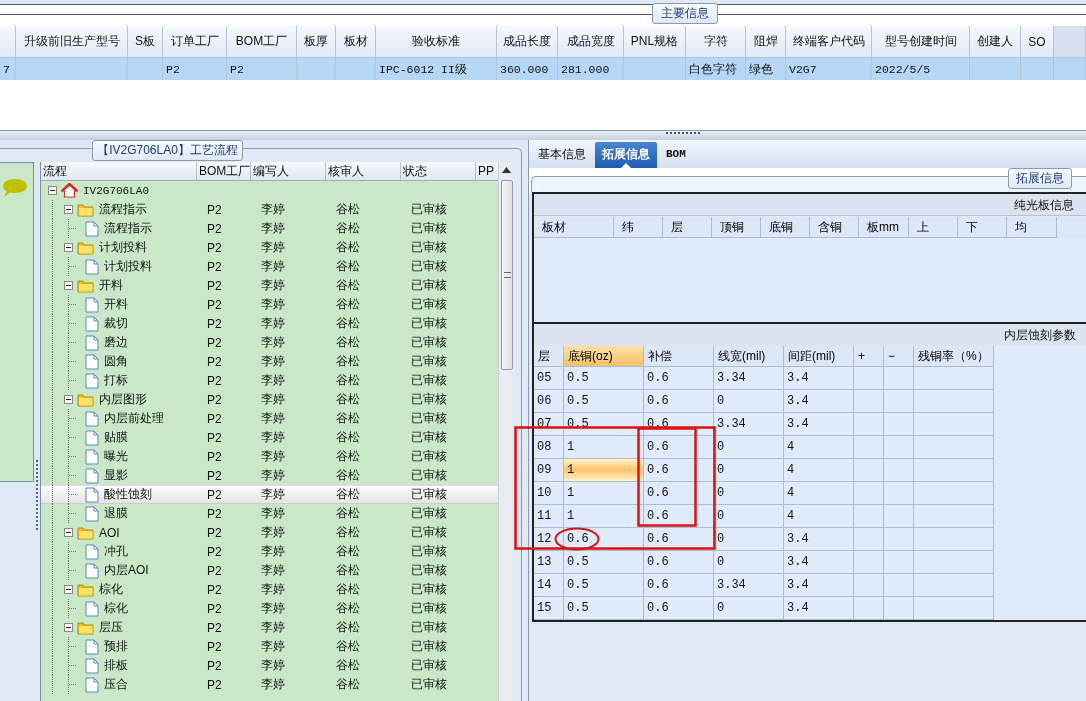 The width and height of the screenshot is (1086, 701). What do you see at coordinates (126, 570) in the screenshot?
I see `tree-item: 内层AOI` at bounding box center [126, 570].